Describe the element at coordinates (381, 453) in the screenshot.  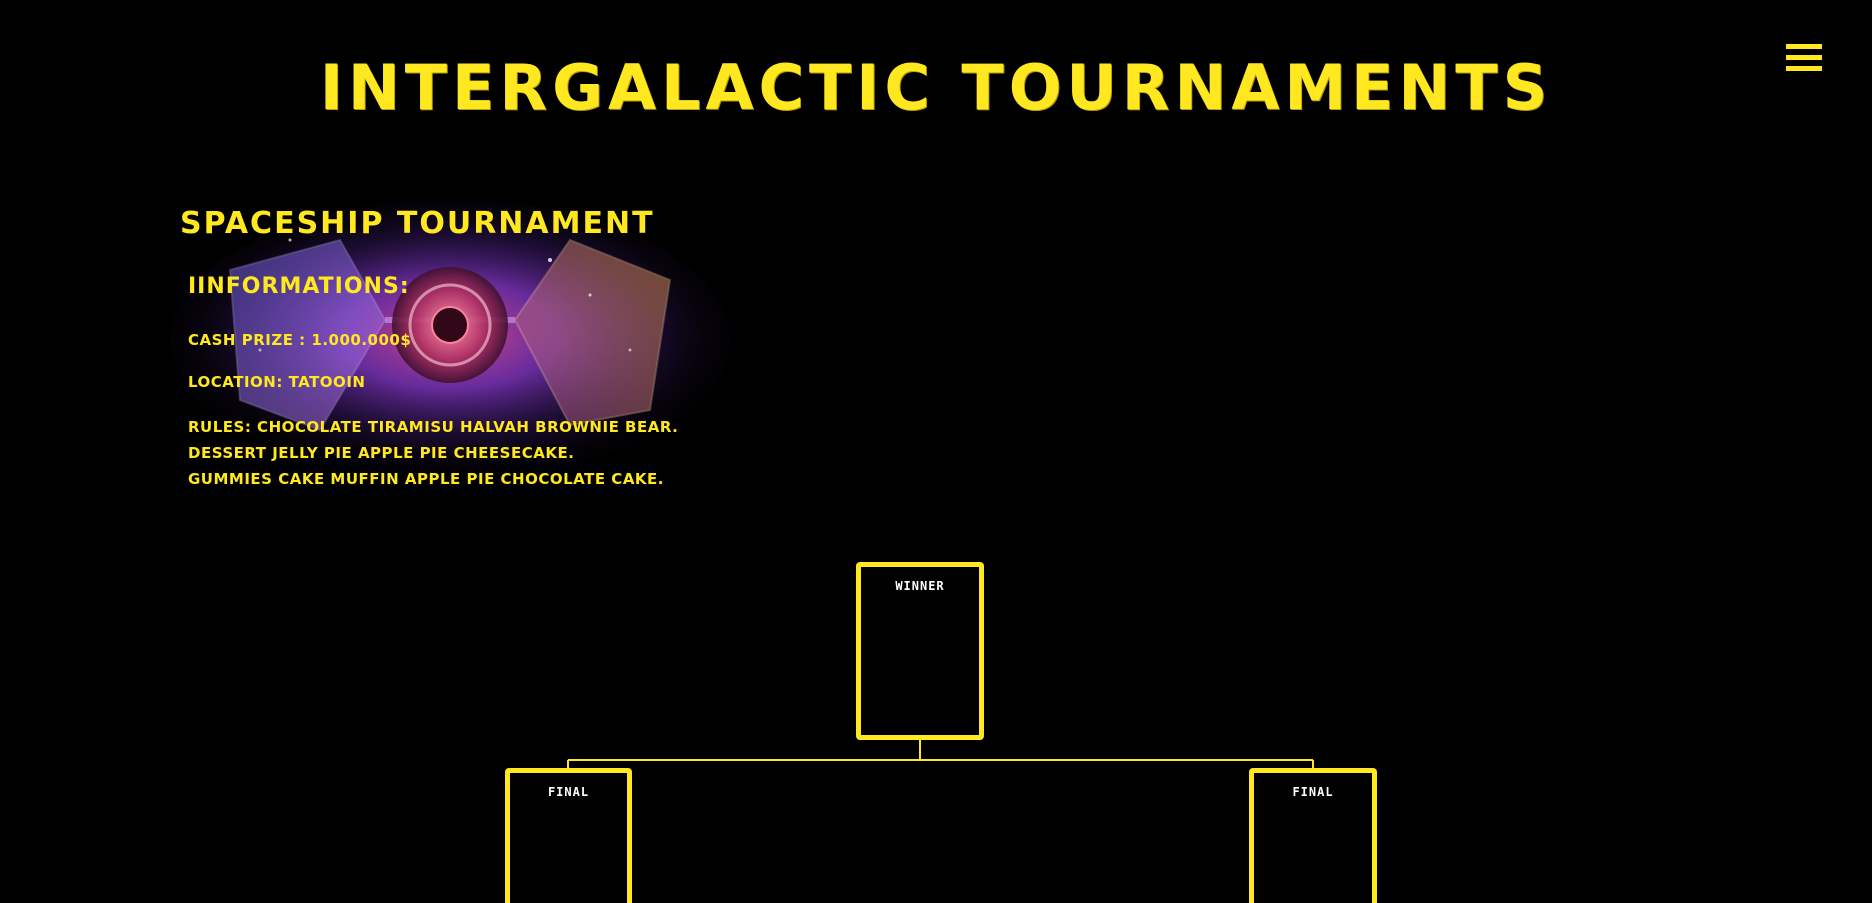
I see `rules-line: DESSERT JELLY PIE APPLE PIE CHEESECAKE.` at that location.